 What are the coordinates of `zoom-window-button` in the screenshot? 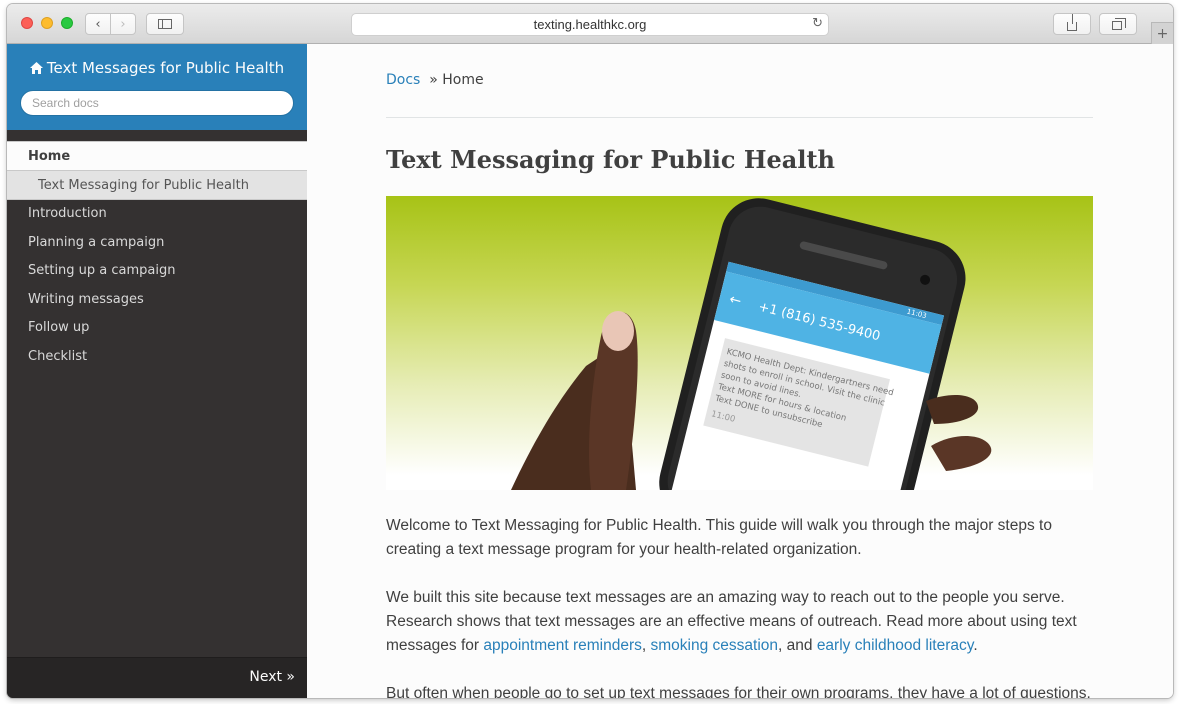 It's located at (67, 23).